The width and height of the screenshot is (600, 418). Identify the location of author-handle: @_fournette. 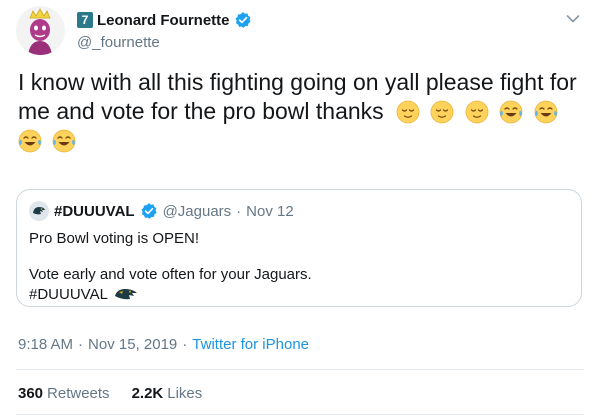
(118, 42).